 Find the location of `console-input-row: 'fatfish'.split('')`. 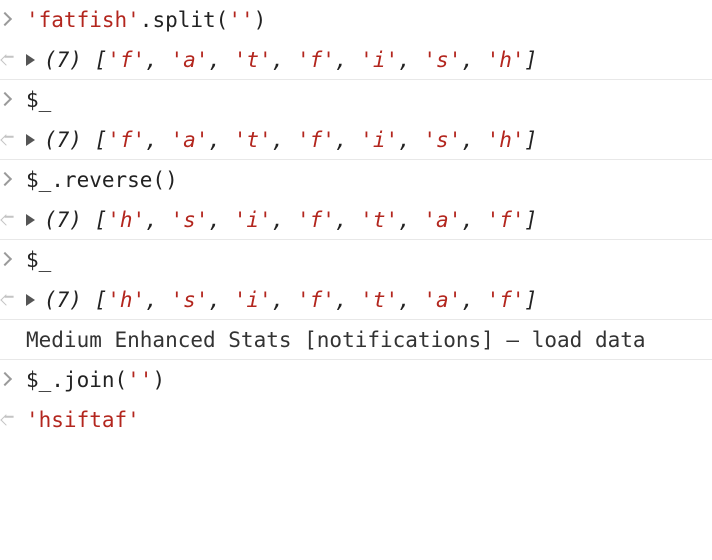

console-input-row: 'fatfish'.split('') is located at coordinates (356, 20).